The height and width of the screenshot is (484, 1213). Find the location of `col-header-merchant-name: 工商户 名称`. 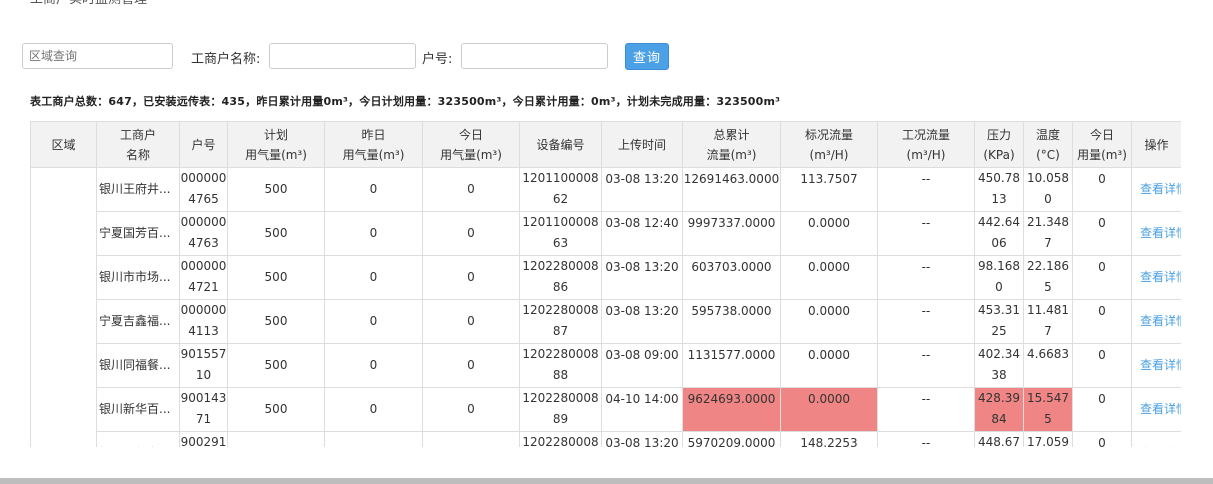

col-header-merchant-name: 工商户 名称 is located at coordinates (138, 144).